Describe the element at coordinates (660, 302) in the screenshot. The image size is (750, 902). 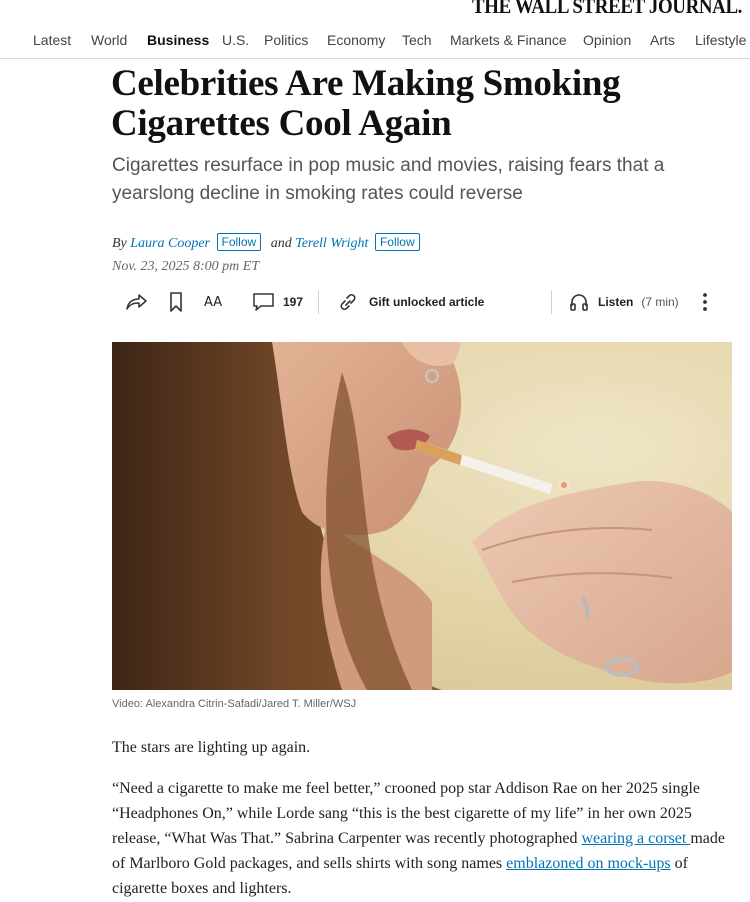
I see `listen-duration: (7 min)` at that location.